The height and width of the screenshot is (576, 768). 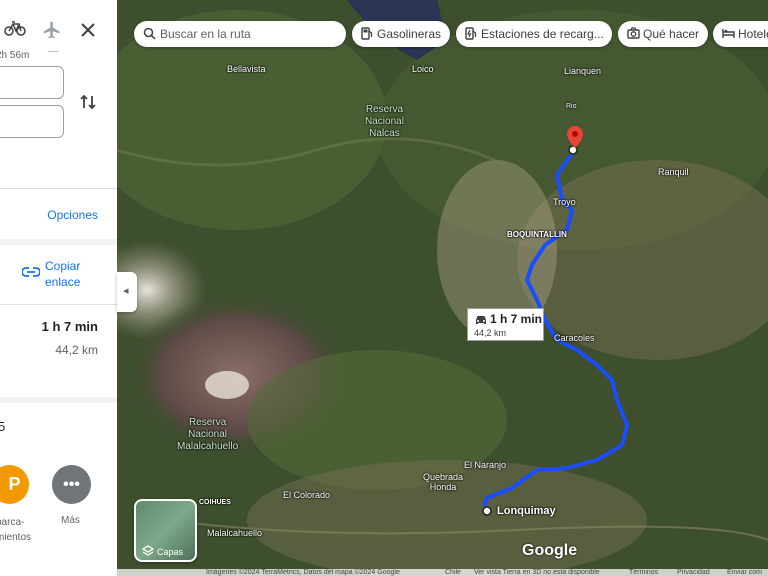 I want to click on footer-privacy: Privacidad, so click(x=693, y=572).